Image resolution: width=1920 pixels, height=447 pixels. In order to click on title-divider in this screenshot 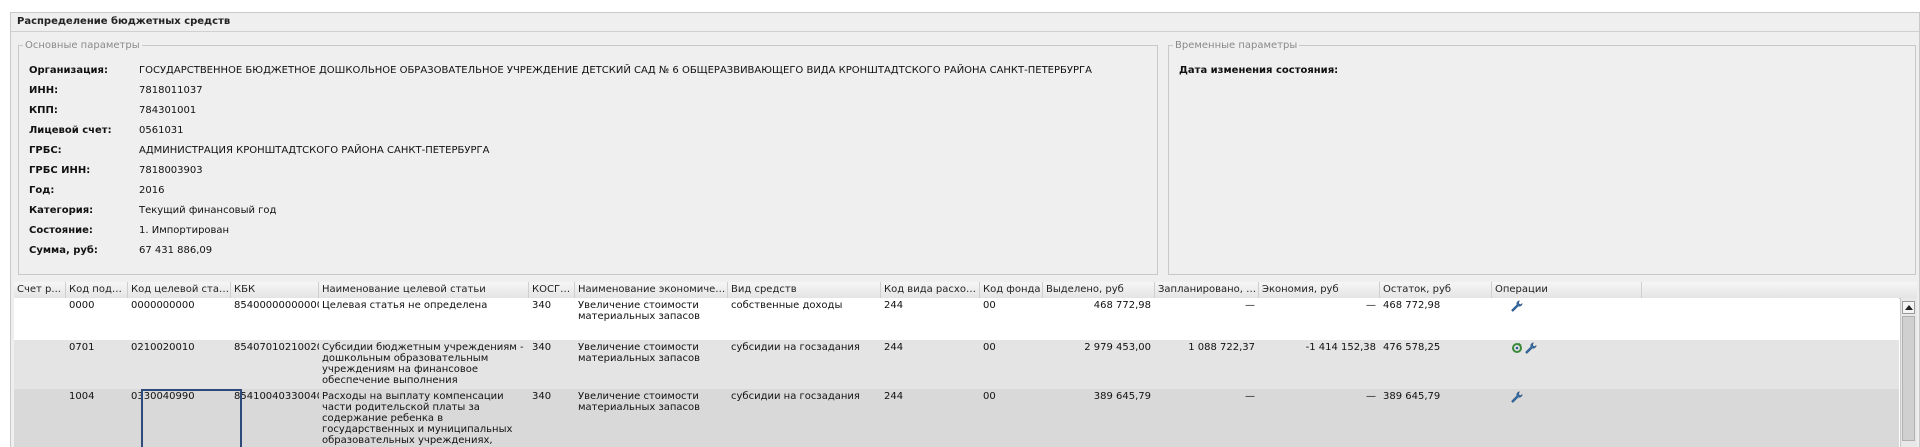, I will do `click(965, 31)`.